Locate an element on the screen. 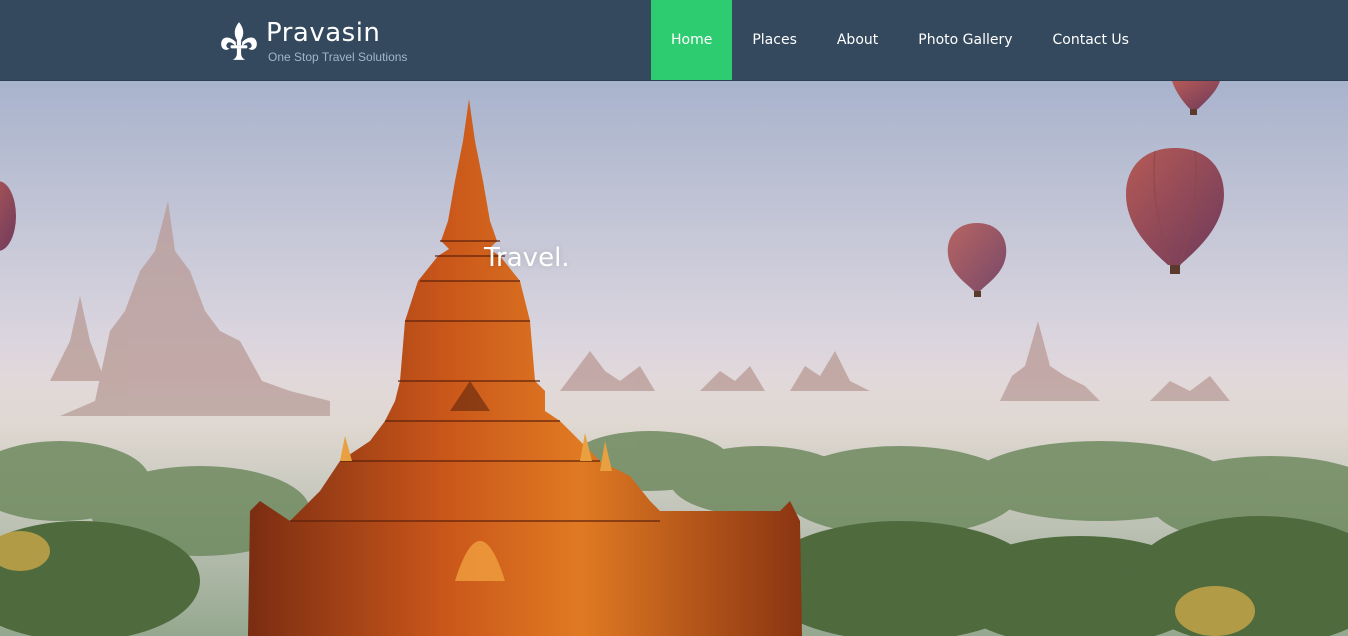 The image size is (1348, 636). nav-item-contact-us: Contact Us is located at coordinates (1091, 40).